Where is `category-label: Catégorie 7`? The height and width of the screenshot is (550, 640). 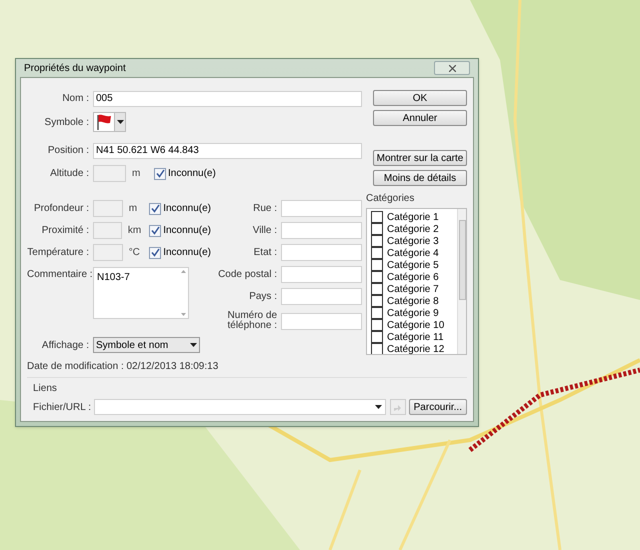 category-label: Catégorie 7 is located at coordinates (413, 289).